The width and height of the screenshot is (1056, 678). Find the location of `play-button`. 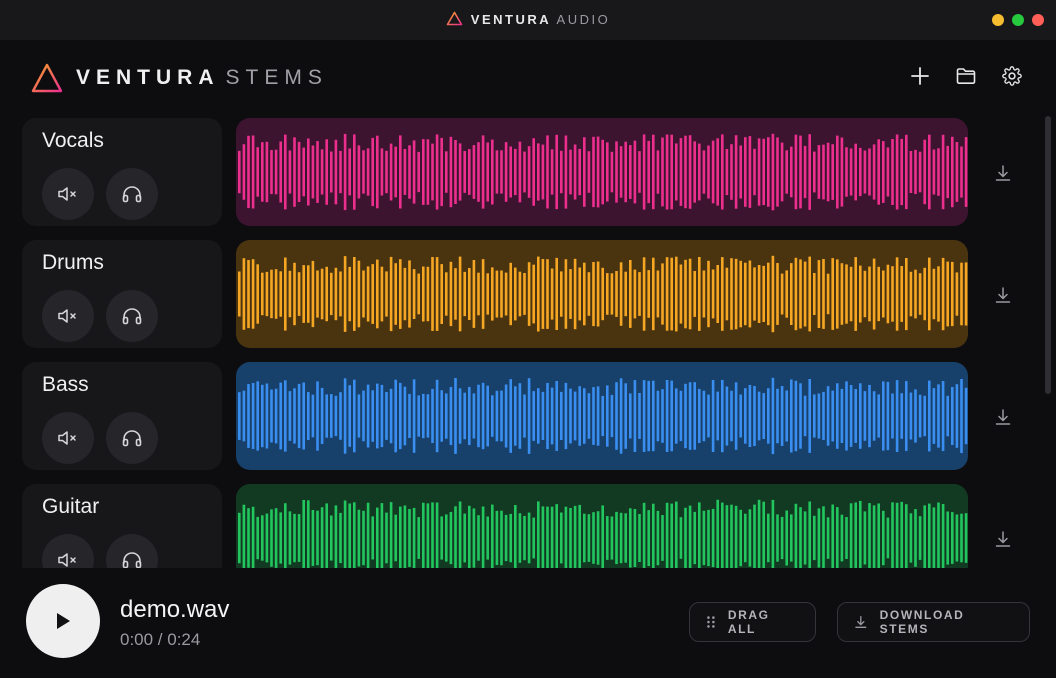

play-button is located at coordinates (63, 621).